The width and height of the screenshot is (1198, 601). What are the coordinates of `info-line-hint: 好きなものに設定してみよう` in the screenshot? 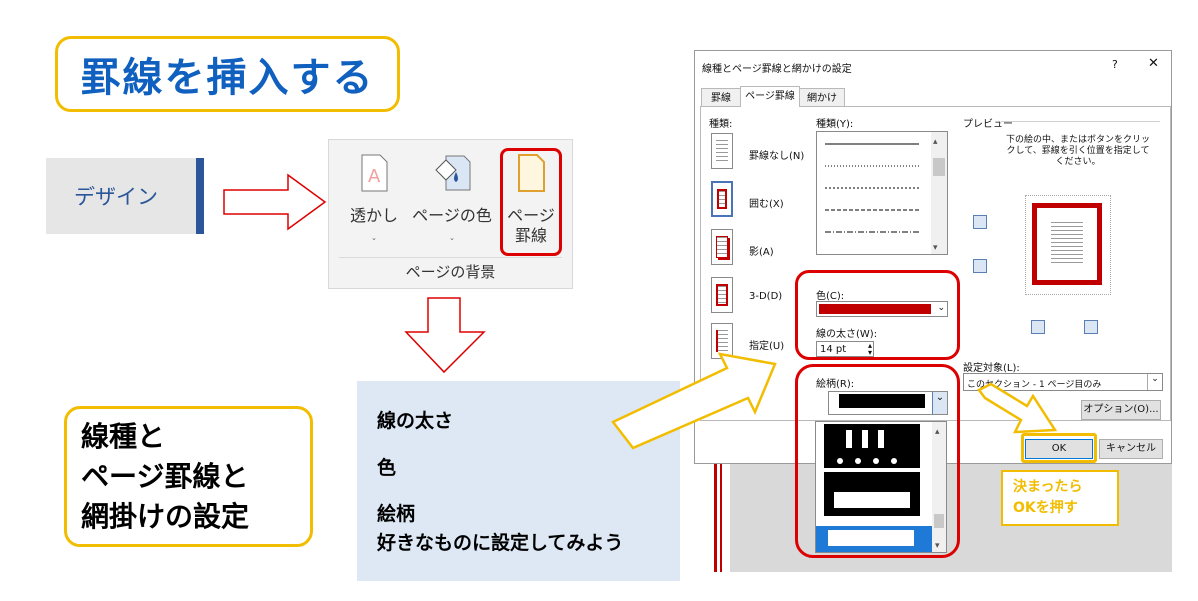 It's located at (500, 543).